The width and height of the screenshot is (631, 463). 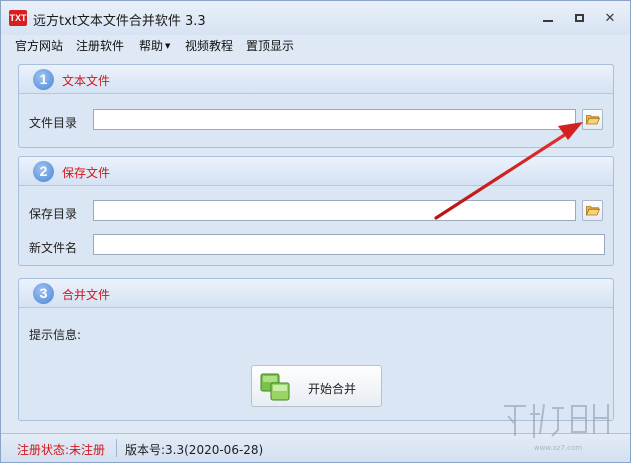 I want to click on step-number-badge: 1, so click(x=43, y=79).